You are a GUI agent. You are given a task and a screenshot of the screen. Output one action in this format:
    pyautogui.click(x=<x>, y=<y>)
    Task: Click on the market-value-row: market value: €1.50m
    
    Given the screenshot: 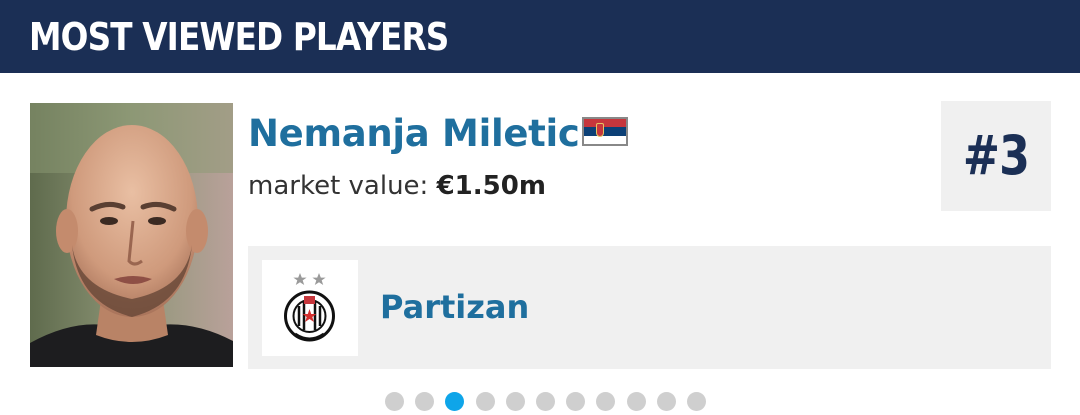 What is the action you would take?
    pyautogui.click(x=397, y=186)
    